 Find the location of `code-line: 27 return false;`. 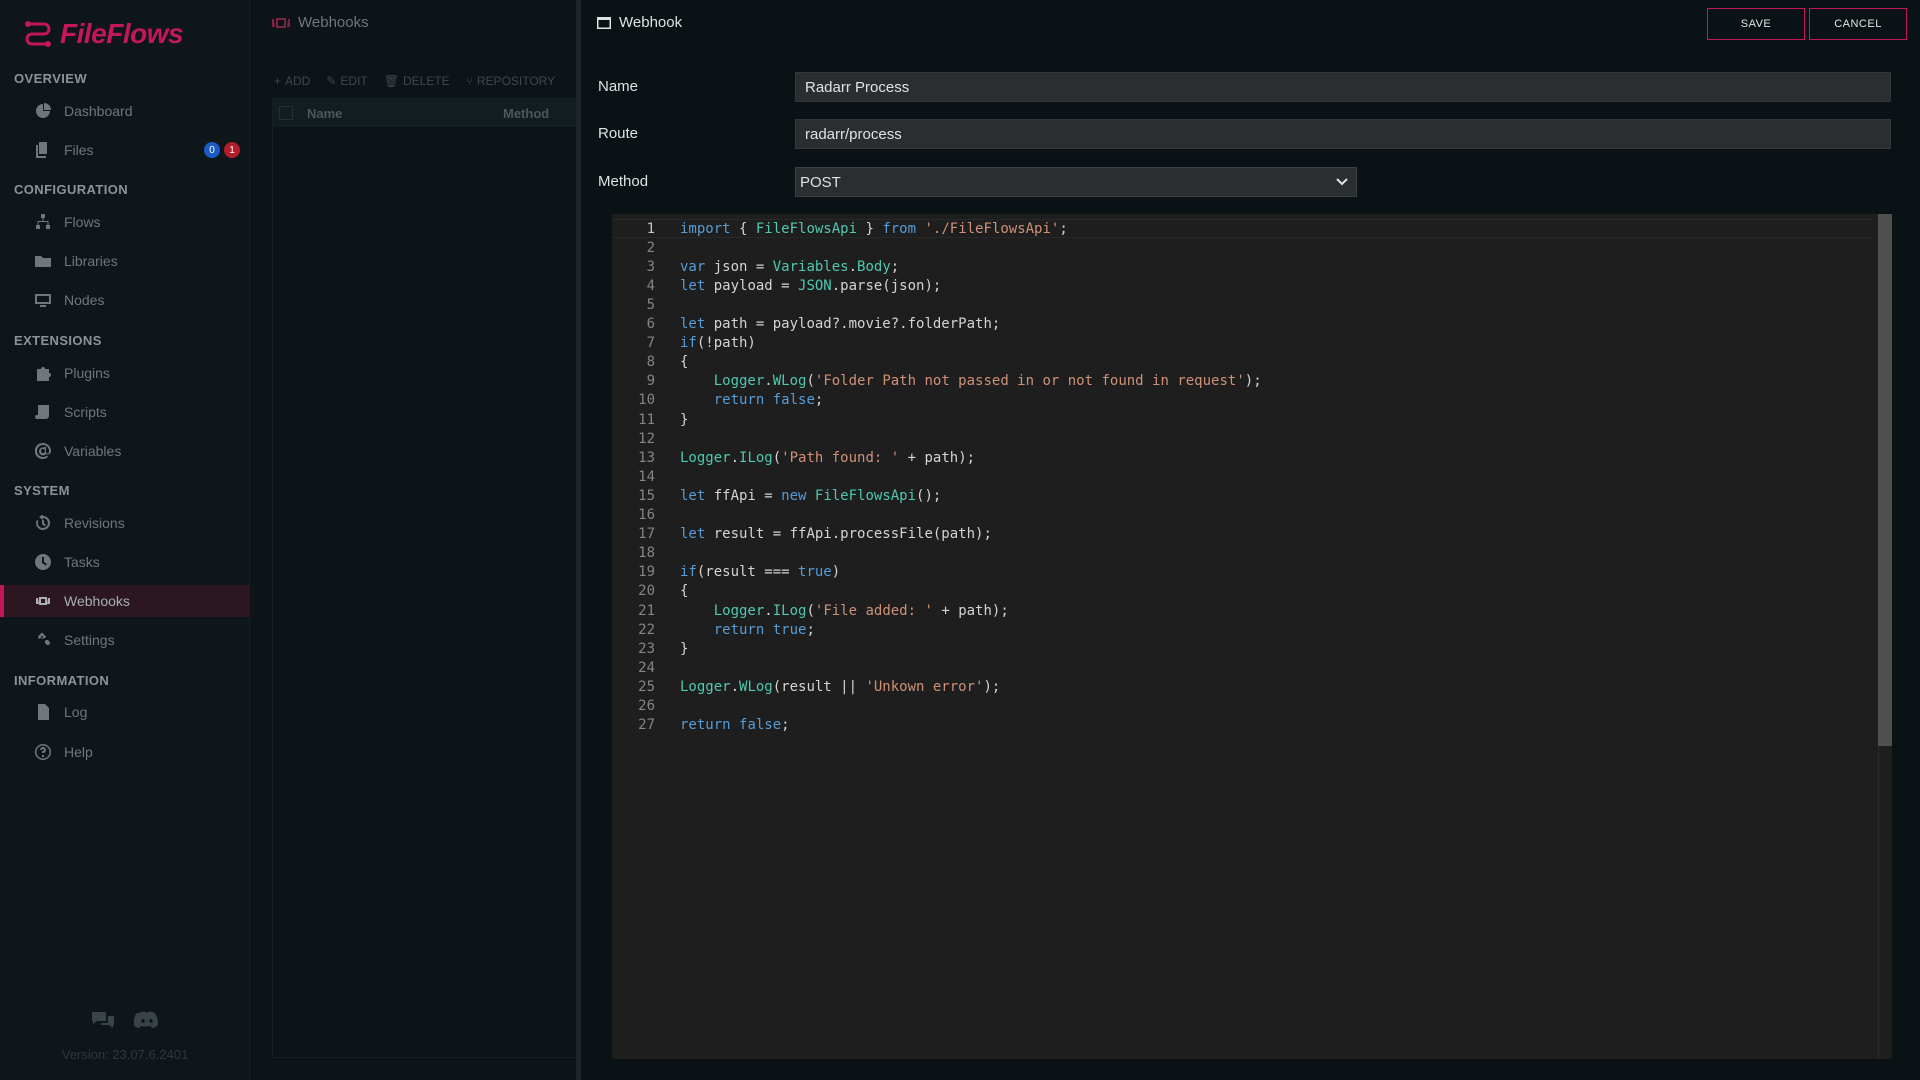

code-line: 27 return false; is located at coordinates (1242, 725).